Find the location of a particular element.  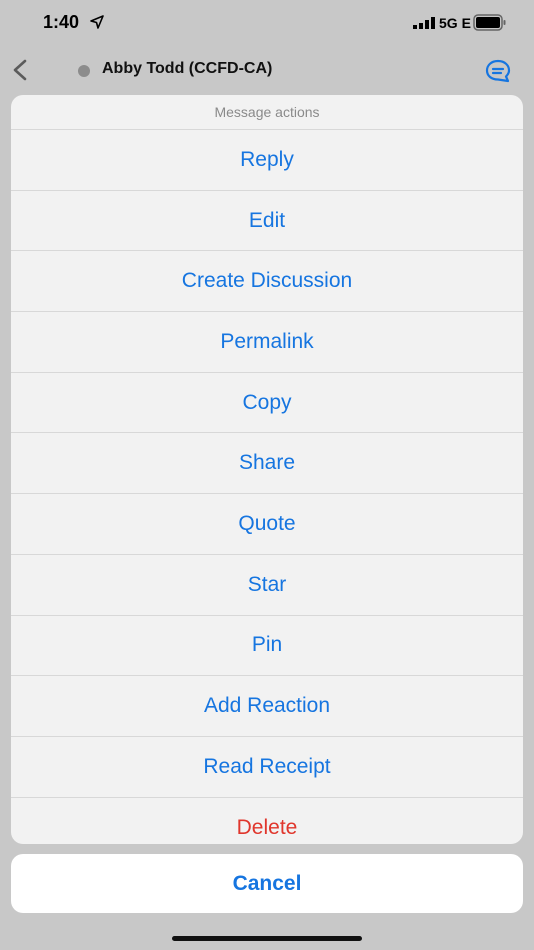

status-time: 1:40 is located at coordinates (61, 22).